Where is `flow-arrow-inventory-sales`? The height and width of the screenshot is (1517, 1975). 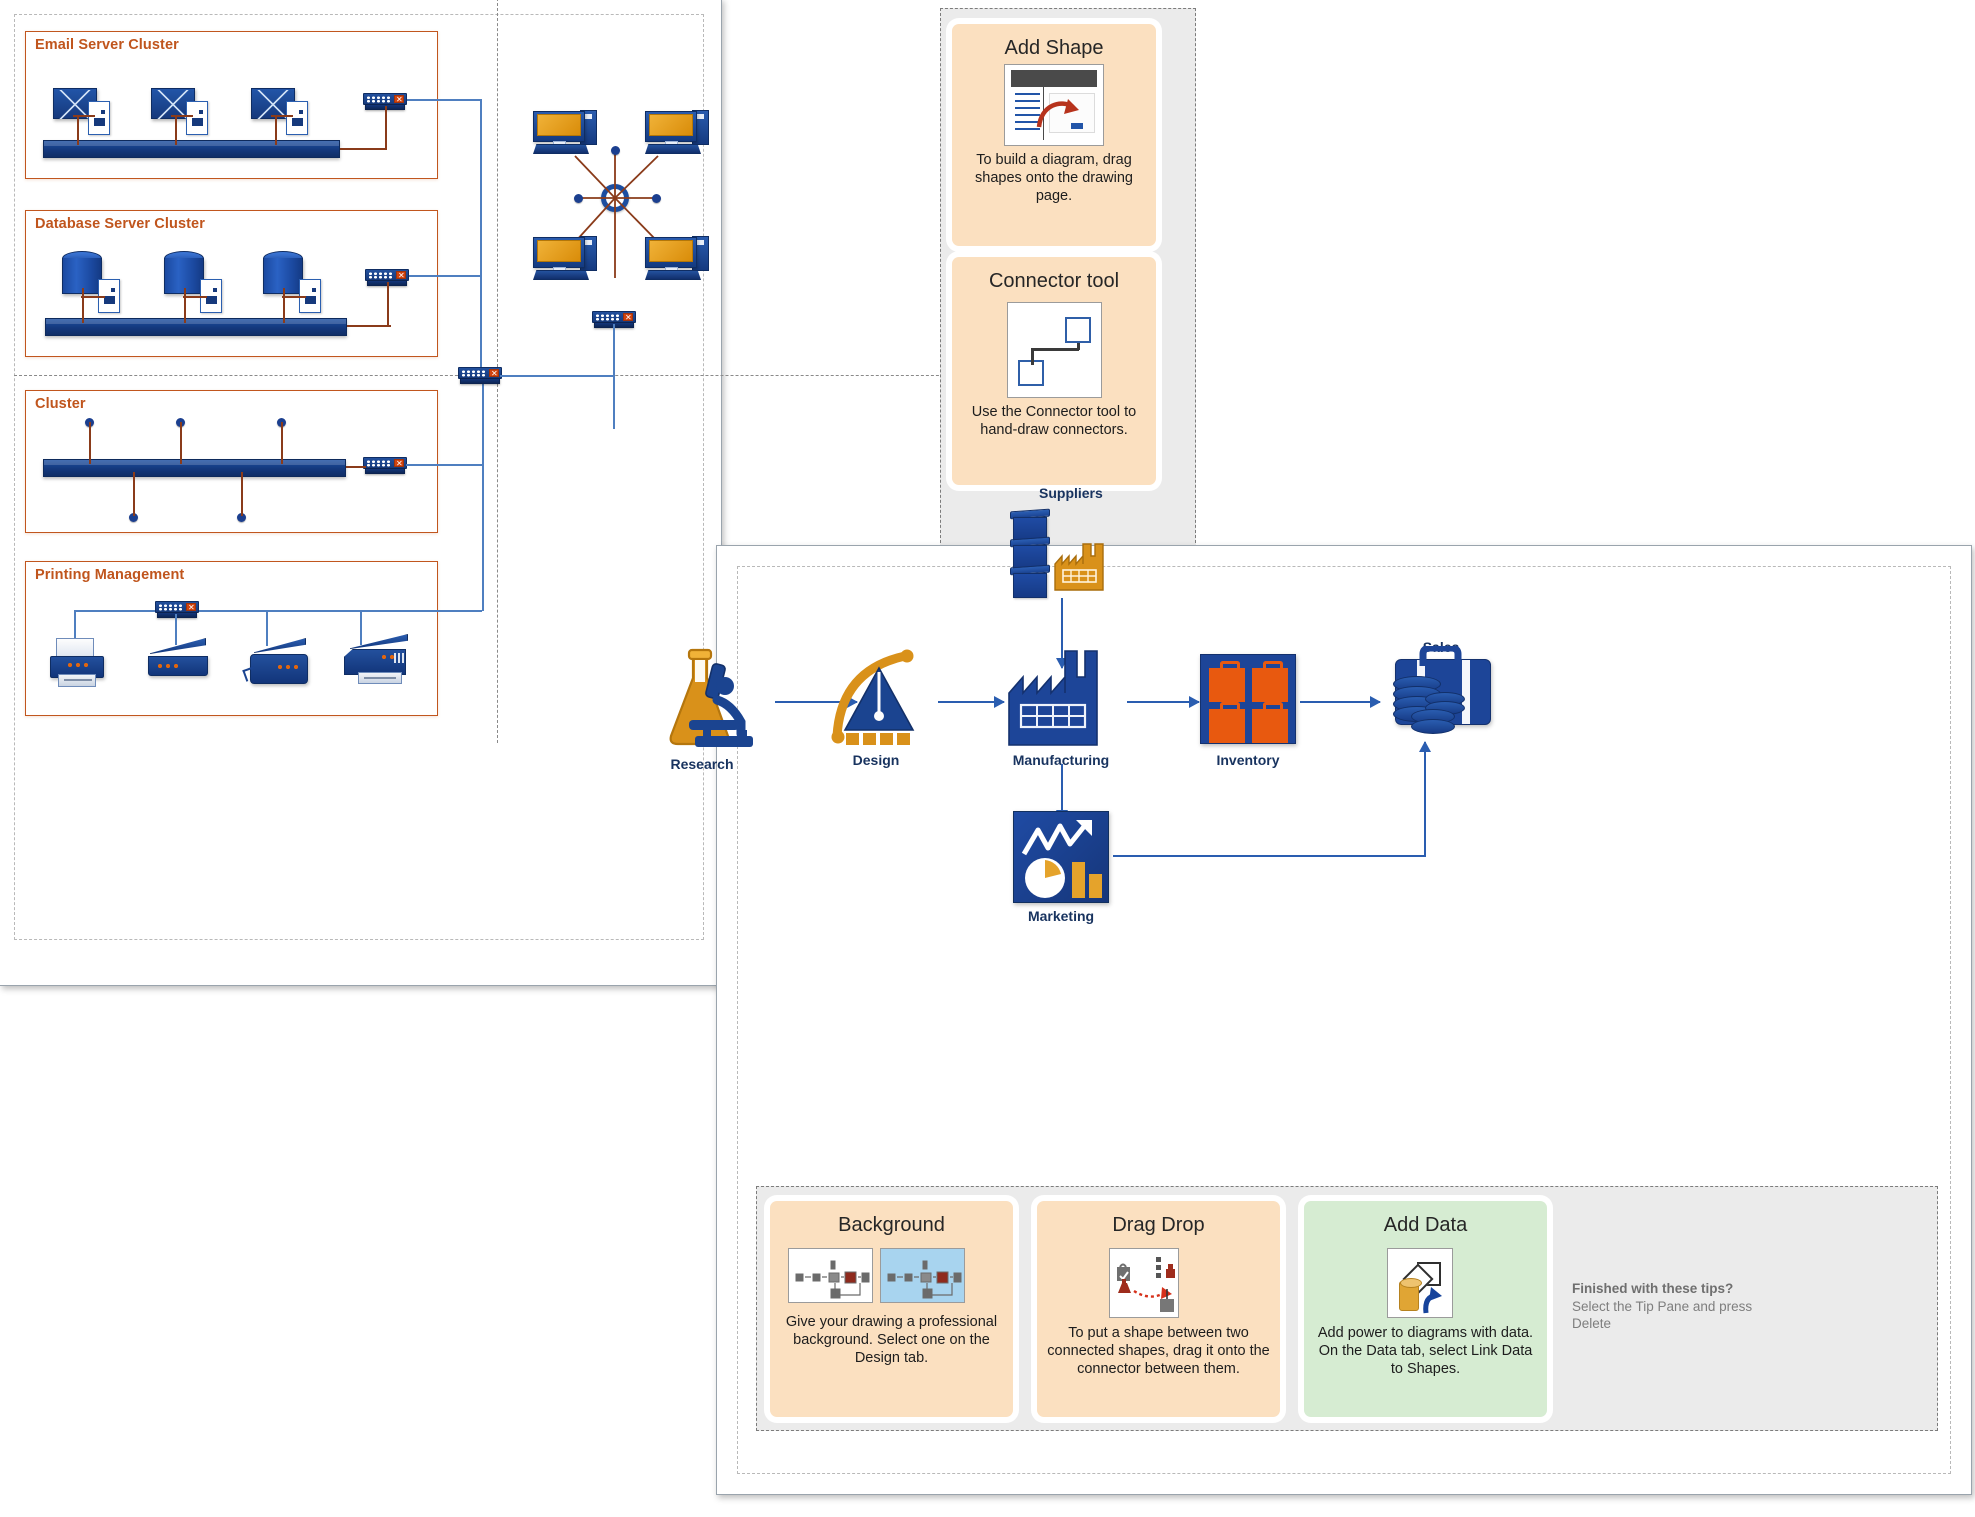 flow-arrow-inventory-sales is located at coordinates (1340, 702).